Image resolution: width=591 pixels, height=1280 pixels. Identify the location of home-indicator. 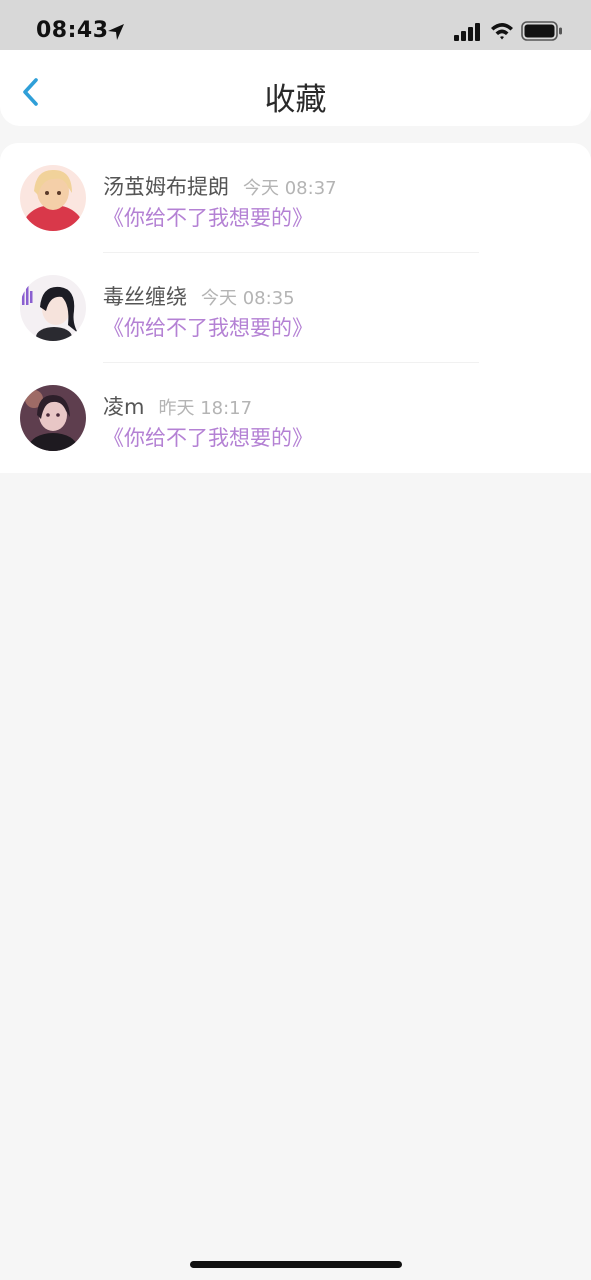
(296, 1264).